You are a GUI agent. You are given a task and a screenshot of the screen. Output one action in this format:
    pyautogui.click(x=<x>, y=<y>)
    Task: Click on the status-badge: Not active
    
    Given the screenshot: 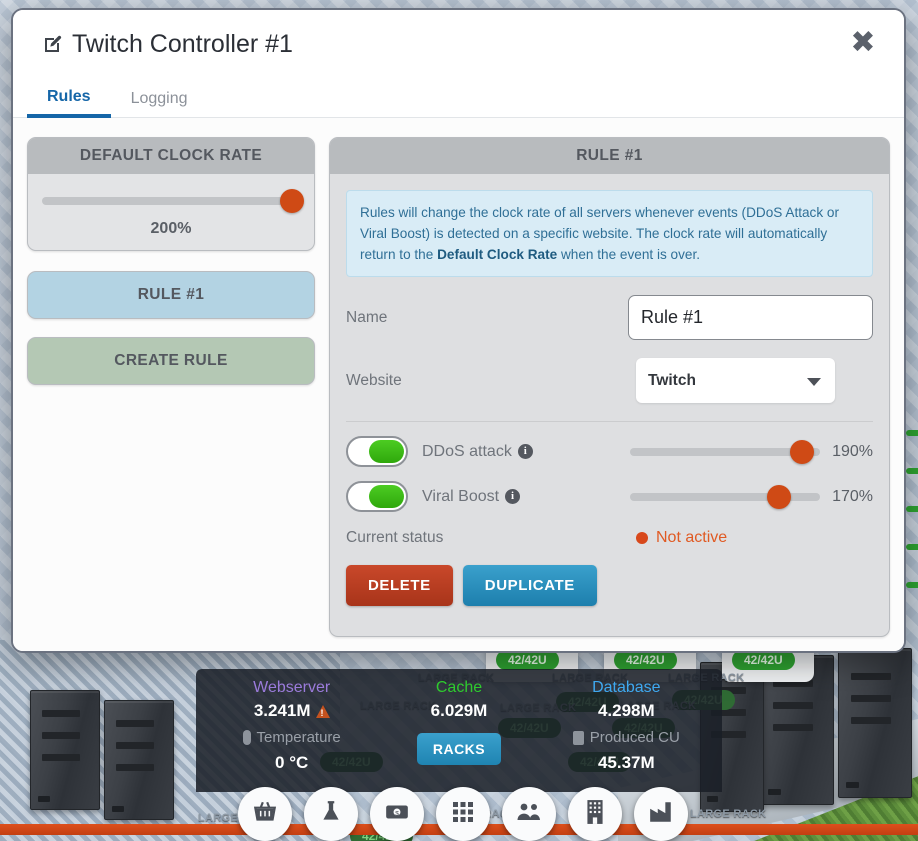 What is the action you would take?
    pyautogui.click(x=692, y=538)
    